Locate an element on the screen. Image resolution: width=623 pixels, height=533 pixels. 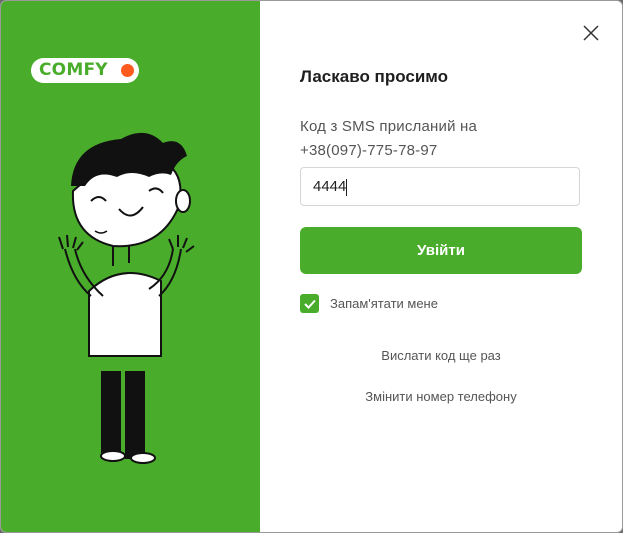
remember-me-row: Запам'ятати мене is located at coordinates (369, 303).